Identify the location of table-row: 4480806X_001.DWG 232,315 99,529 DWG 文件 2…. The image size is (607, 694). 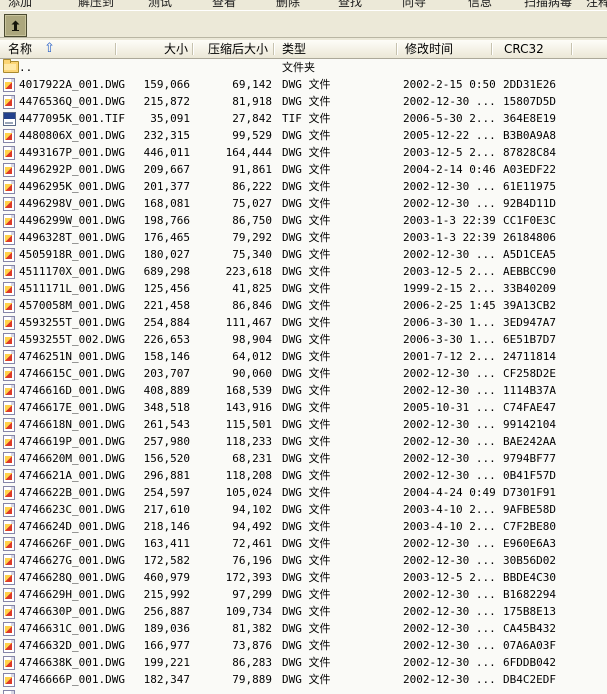
(303, 135).